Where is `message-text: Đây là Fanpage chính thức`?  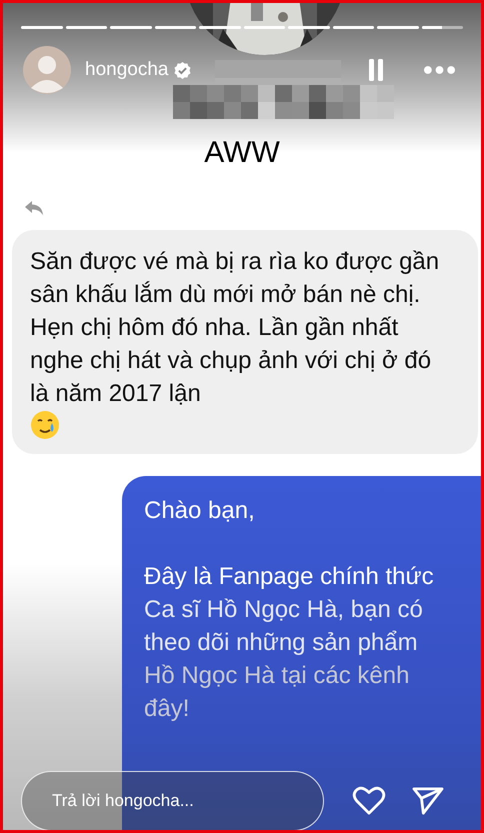 message-text: Đây là Fanpage chính thức is located at coordinates (289, 577).